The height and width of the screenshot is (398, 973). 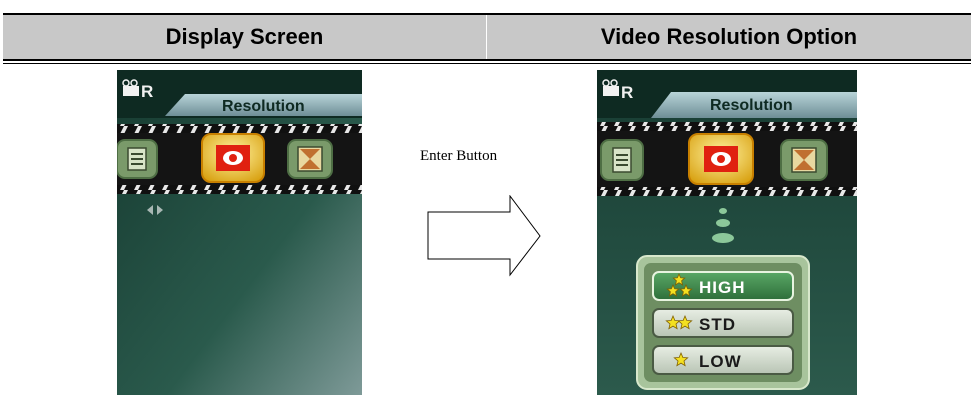 I want to click on enter-button-label: Enter Button, so click(x=459, y=156).